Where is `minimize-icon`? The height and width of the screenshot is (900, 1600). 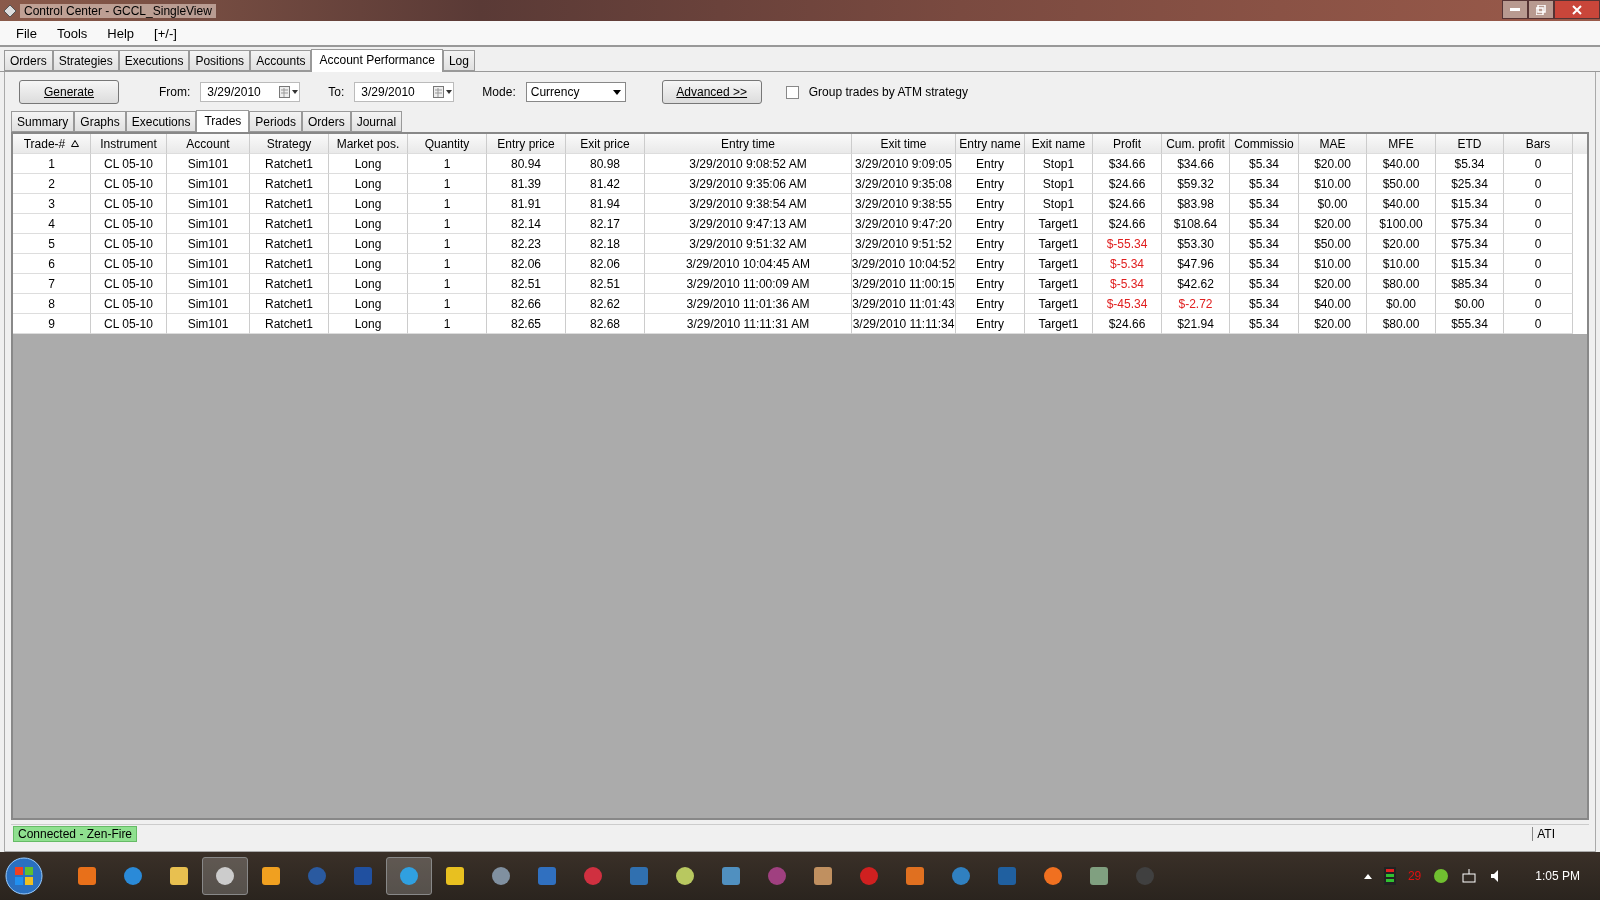
minimize-icon is located at coordinates (1515, 9).